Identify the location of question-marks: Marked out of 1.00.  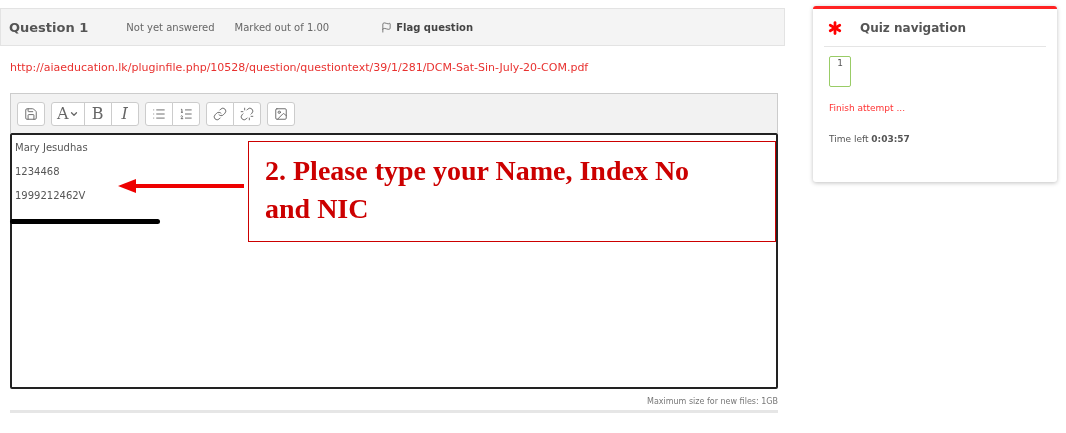
(282, 27).